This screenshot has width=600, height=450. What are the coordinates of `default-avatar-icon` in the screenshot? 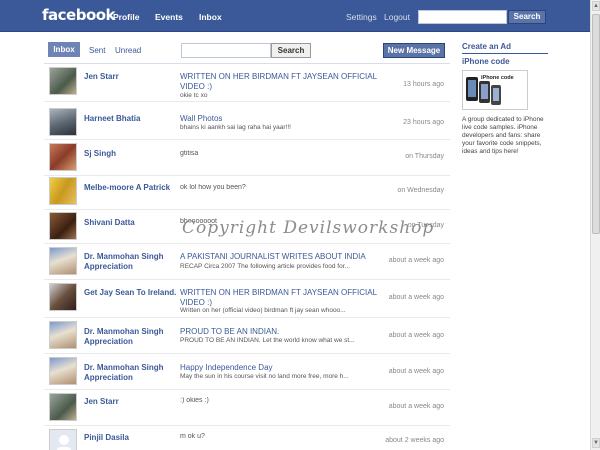 It's located at (64, 442).